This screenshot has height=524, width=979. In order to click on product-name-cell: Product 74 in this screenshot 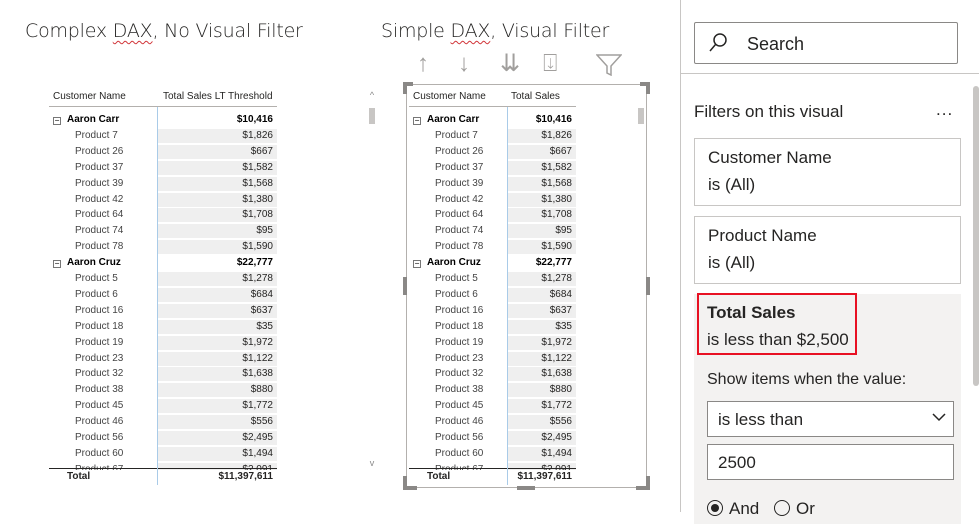, I will do `click(459, 231)`.